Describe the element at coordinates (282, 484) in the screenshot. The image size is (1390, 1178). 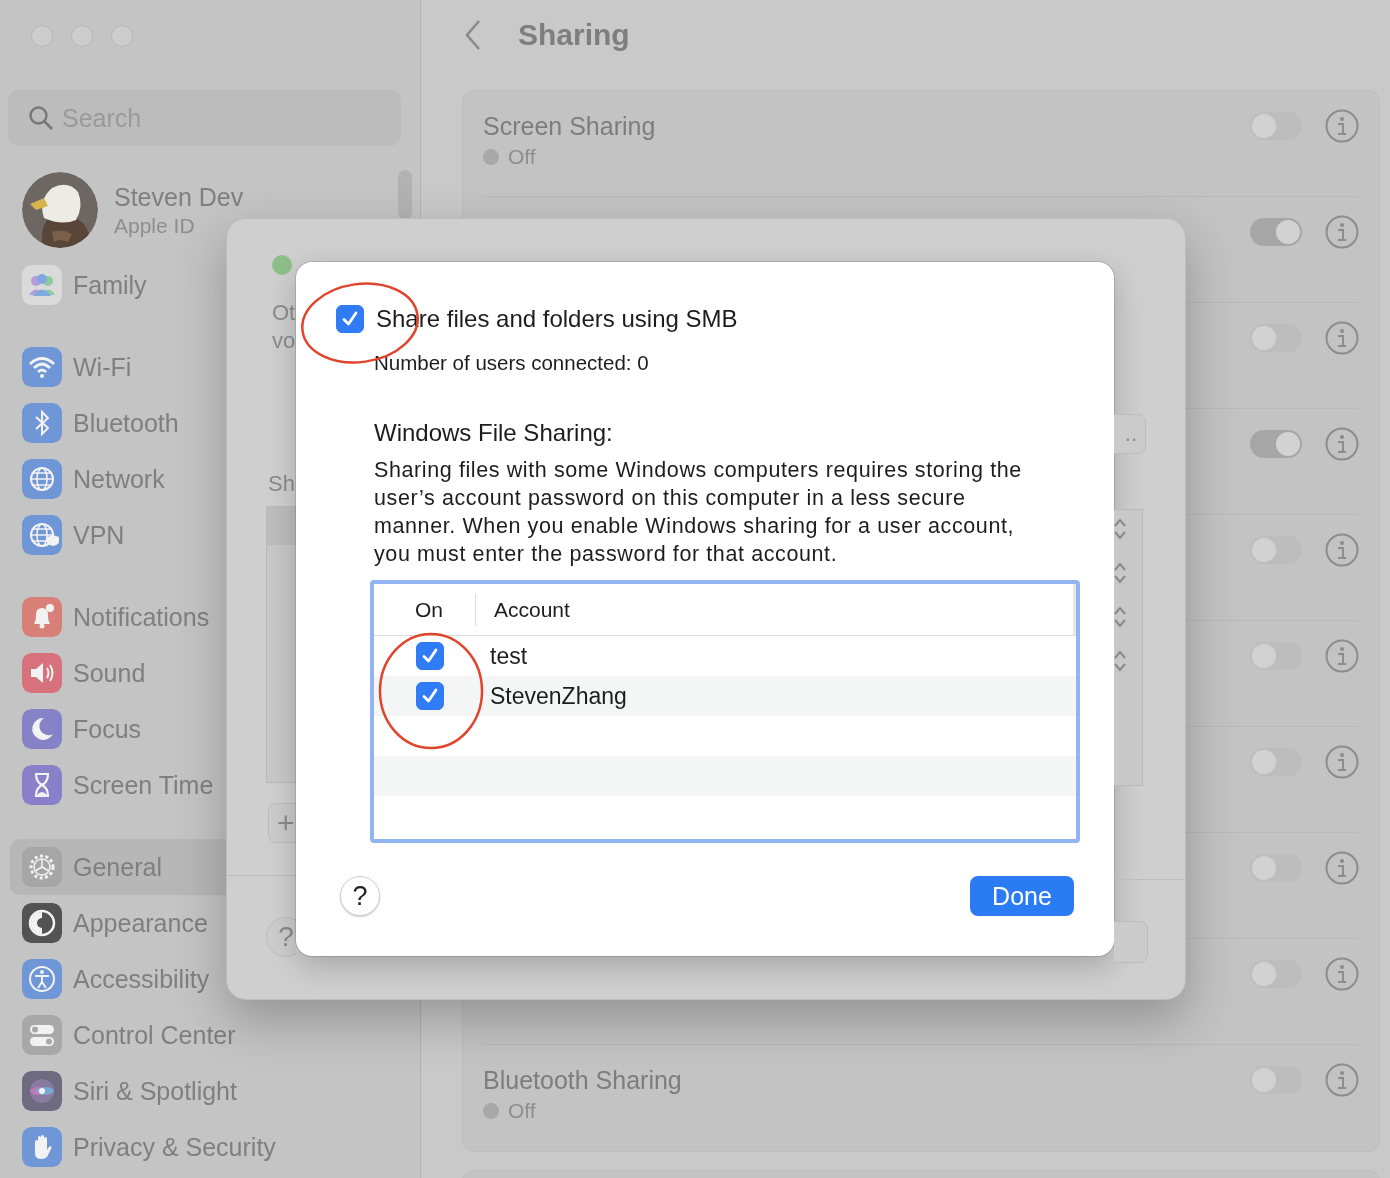
I see `section-title: Sh` at that location.